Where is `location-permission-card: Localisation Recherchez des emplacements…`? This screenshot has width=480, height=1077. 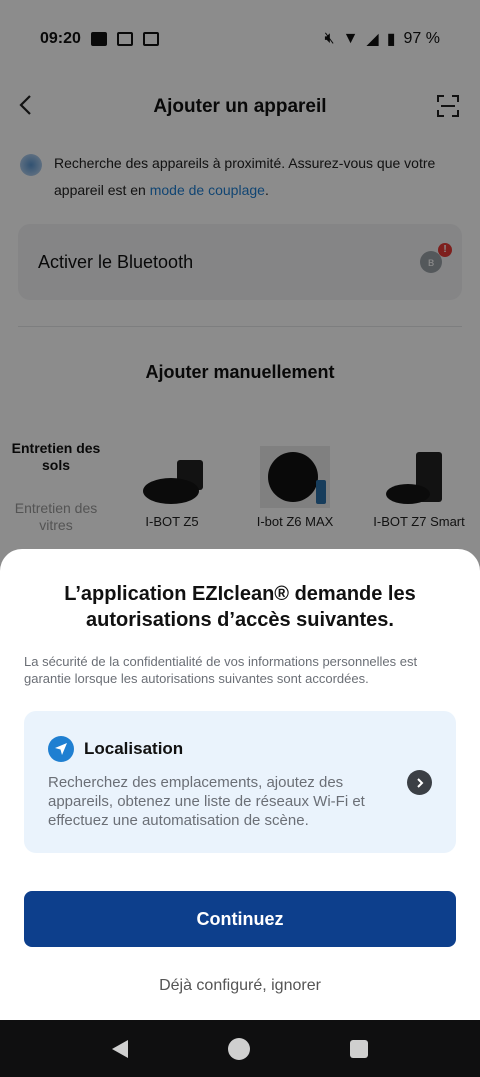 location-permission-card: Localisation Recherchez des emplacements… is located at coordinates (240, 782).